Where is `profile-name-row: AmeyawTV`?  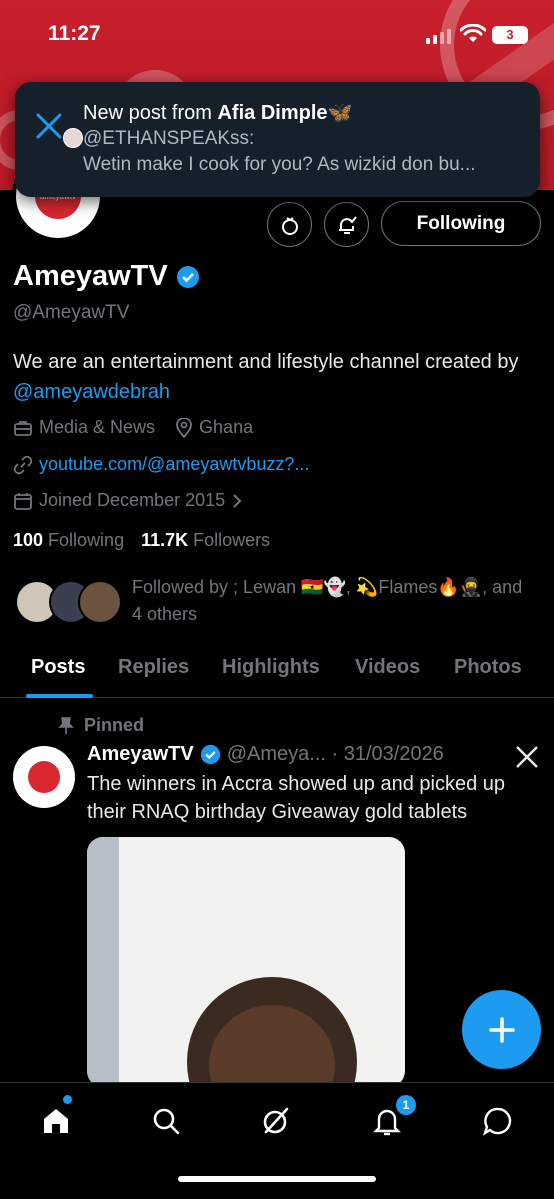 profile-name-row: AmeyawTV is located at coordinates (106, 276).